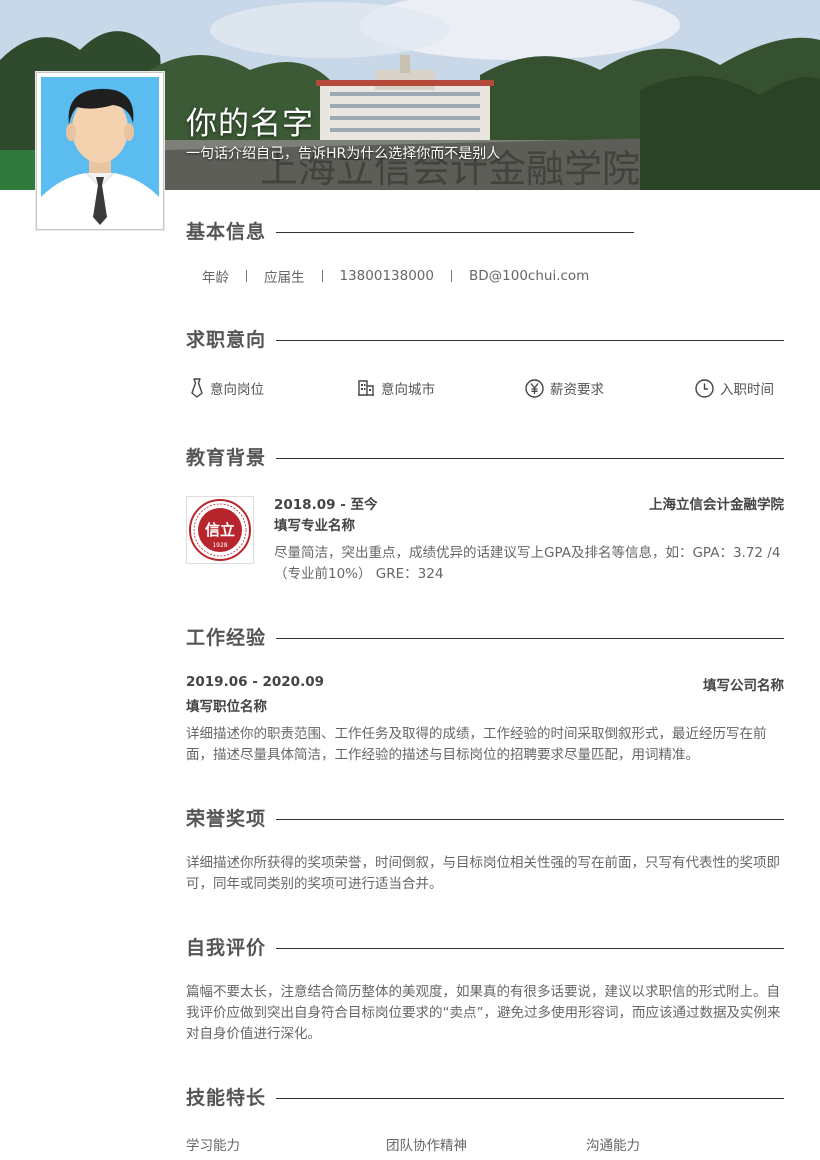  I want to click on basic-info-row: 年龄 应届生 13800138000 BD@100chui.com, so click(395, 276).